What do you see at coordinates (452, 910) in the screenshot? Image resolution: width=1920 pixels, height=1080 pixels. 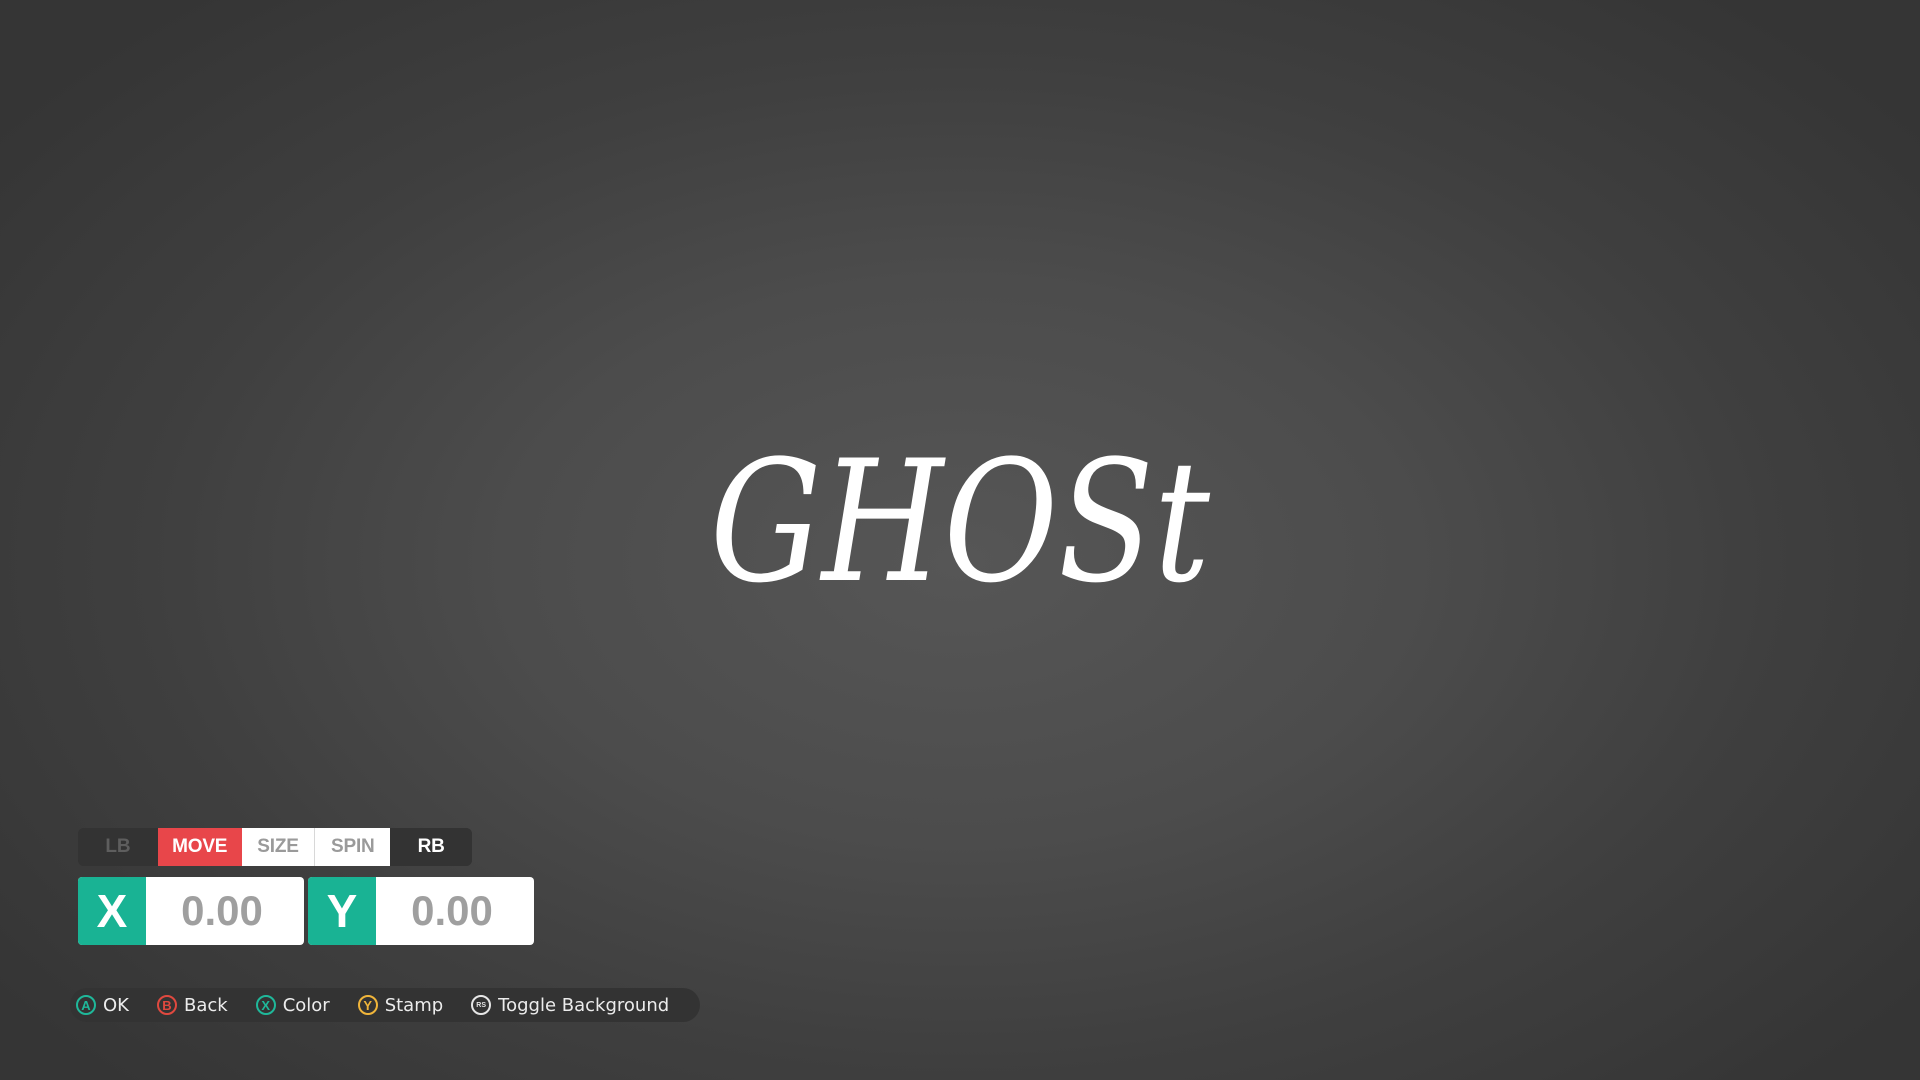 I see `y-value: 0.00` at bounding box center [452, 910].